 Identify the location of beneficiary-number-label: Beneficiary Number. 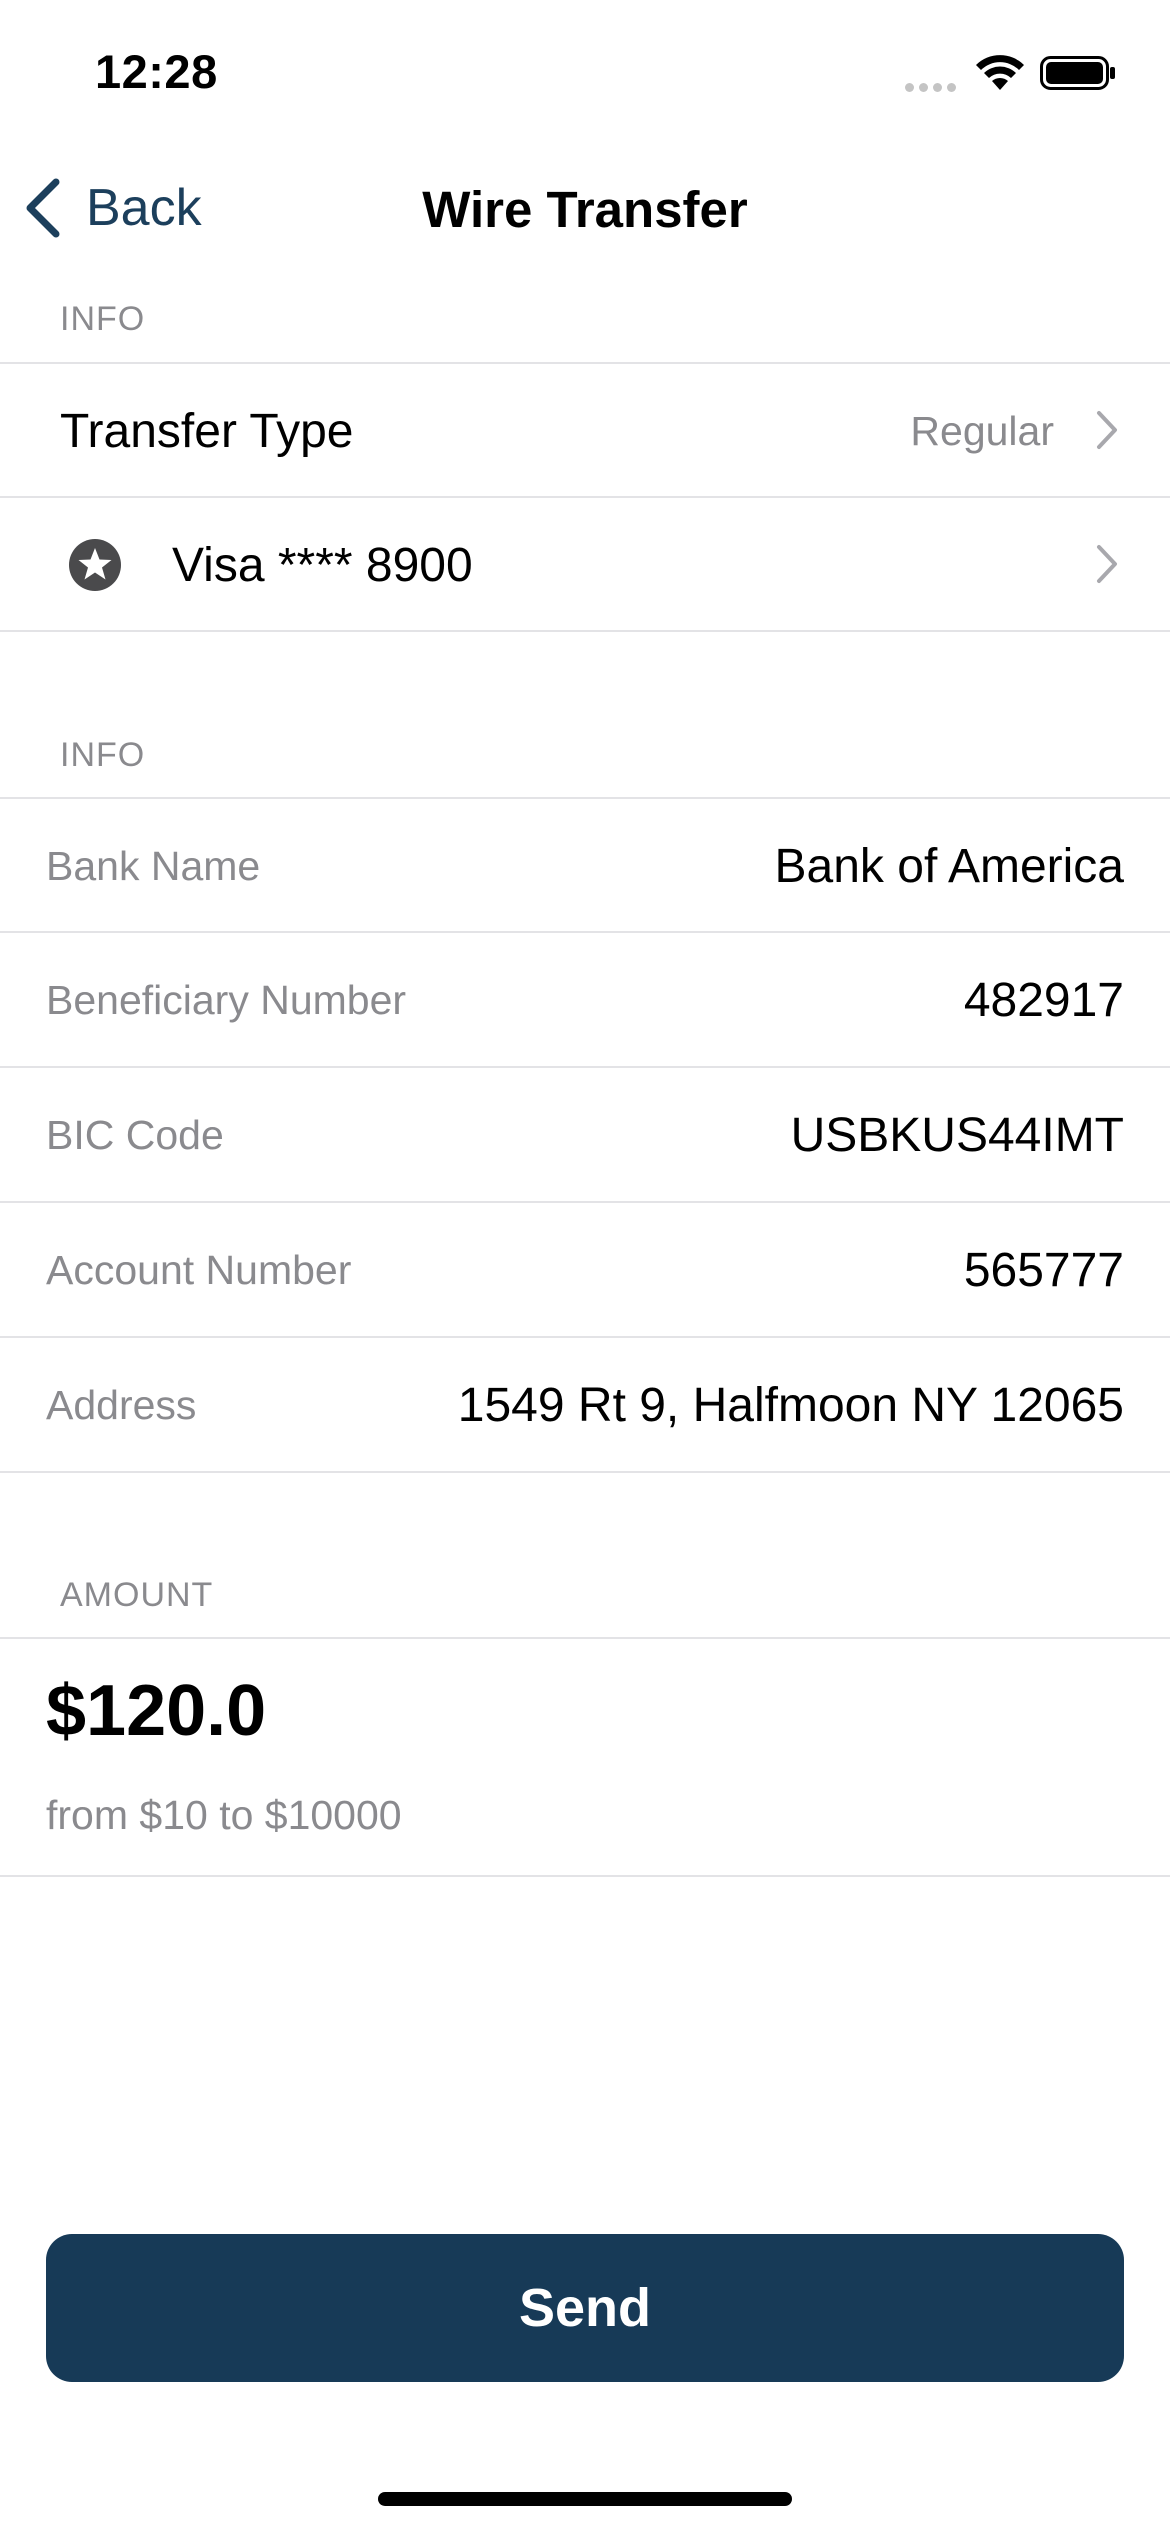
(226, 999).